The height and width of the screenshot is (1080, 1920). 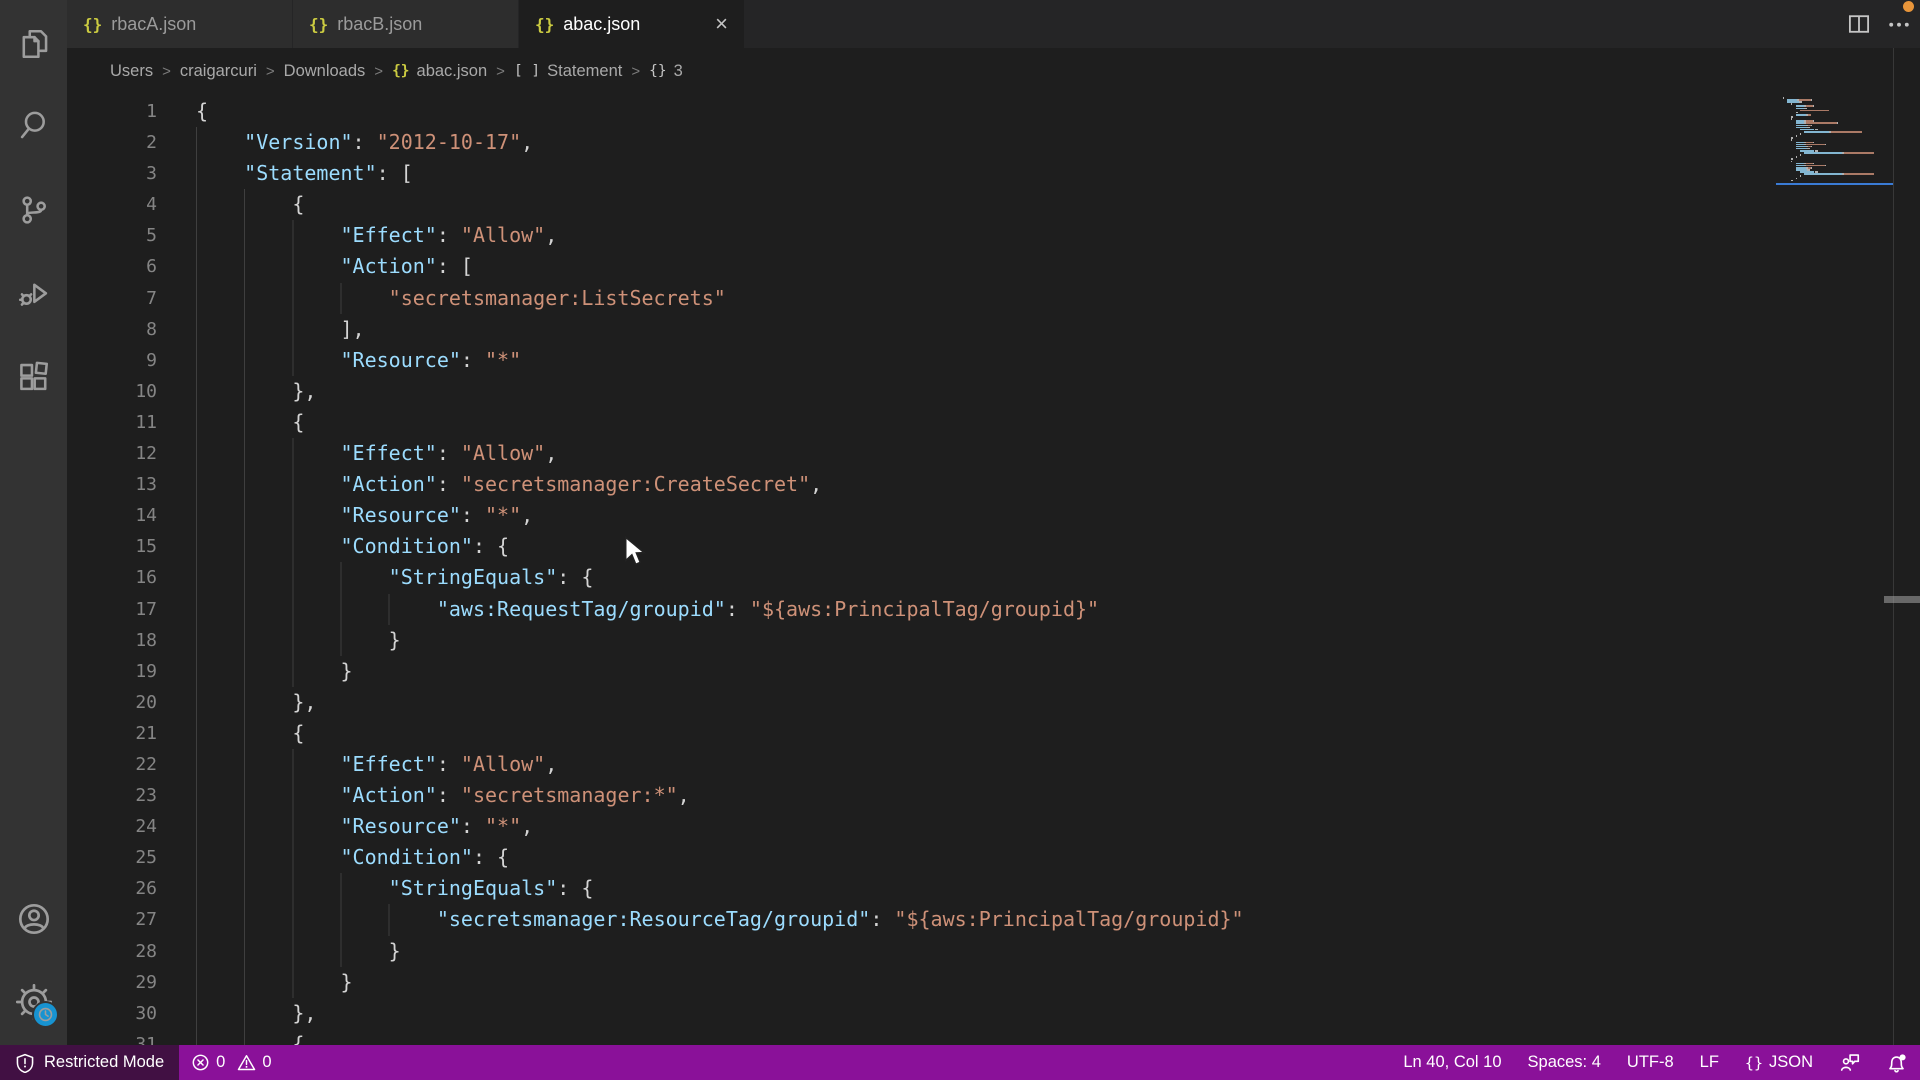 I want to click on breadcrumb-item-craigarcuri: craigarcuri, so click(x=218, y=71).